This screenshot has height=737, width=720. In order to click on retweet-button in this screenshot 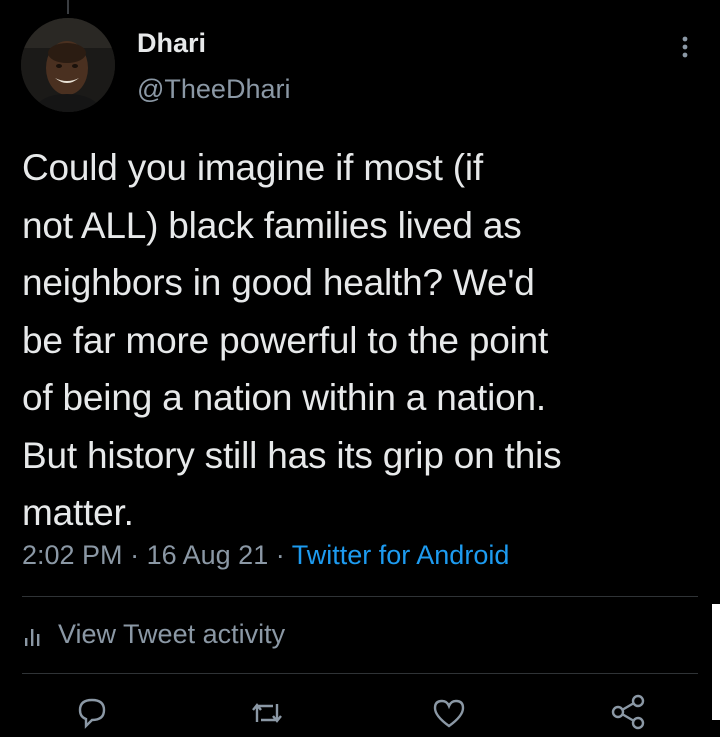, I will do `click(267, 712)`.